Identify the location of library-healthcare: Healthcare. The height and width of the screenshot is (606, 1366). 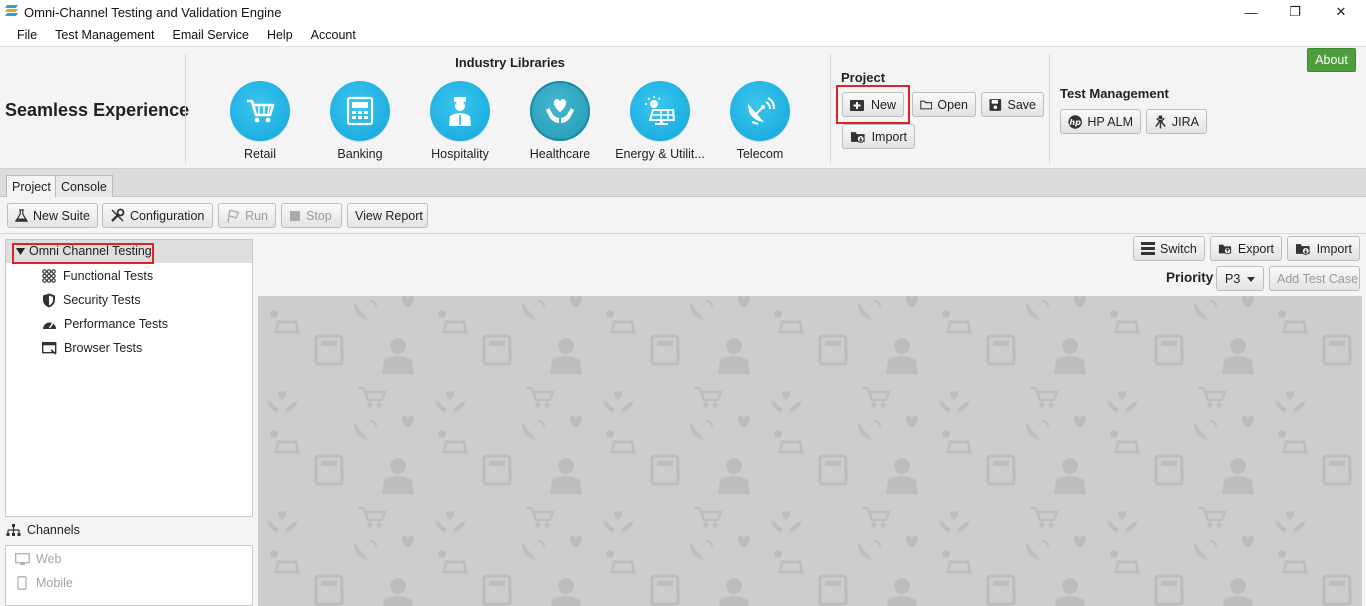
(560, 121).